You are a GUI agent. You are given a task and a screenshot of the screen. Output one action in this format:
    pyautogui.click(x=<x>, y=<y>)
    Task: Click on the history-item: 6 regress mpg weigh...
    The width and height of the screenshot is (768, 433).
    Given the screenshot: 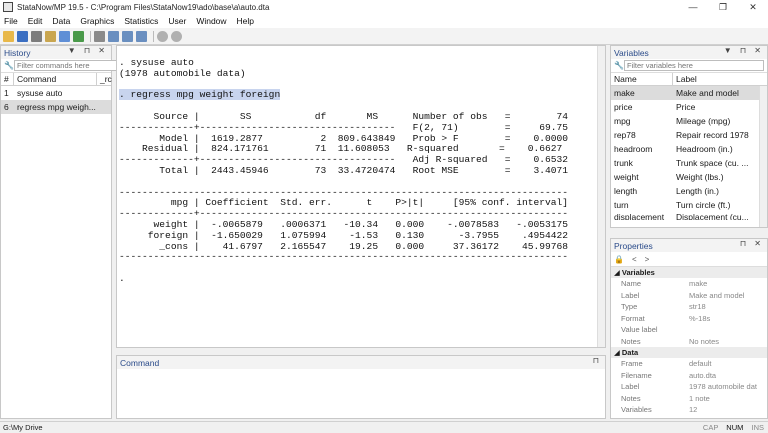 What is the action you would take?
    pyautogui.click(x=56, y=107)
    